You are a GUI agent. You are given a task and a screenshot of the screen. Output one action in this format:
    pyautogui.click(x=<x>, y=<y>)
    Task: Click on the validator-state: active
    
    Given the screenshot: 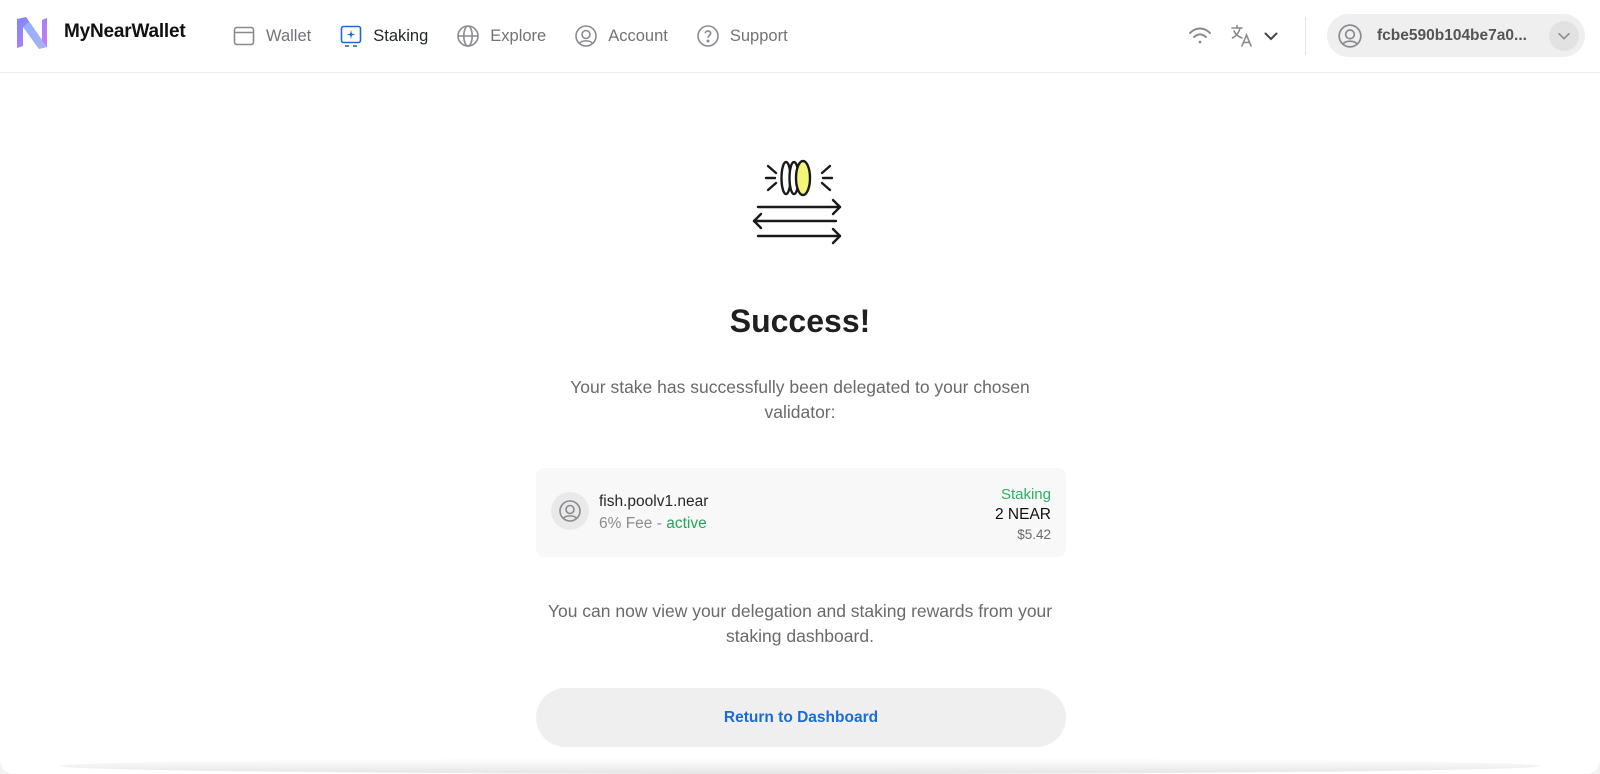 What is the action you would take?
    pyautogui.click(x=686, y=523)
    